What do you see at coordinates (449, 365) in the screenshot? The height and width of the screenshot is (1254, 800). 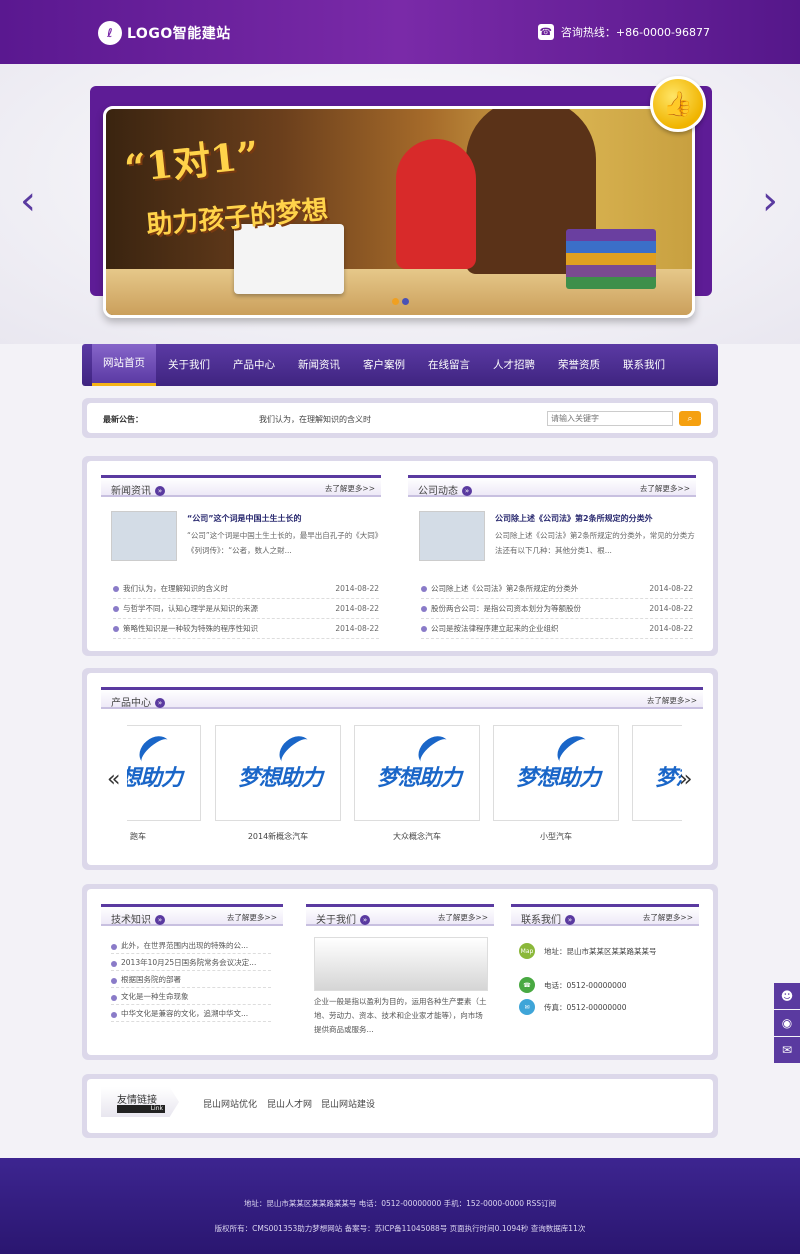 I see `nav-item-message: 在线留言` at bounding box center [449, 365].